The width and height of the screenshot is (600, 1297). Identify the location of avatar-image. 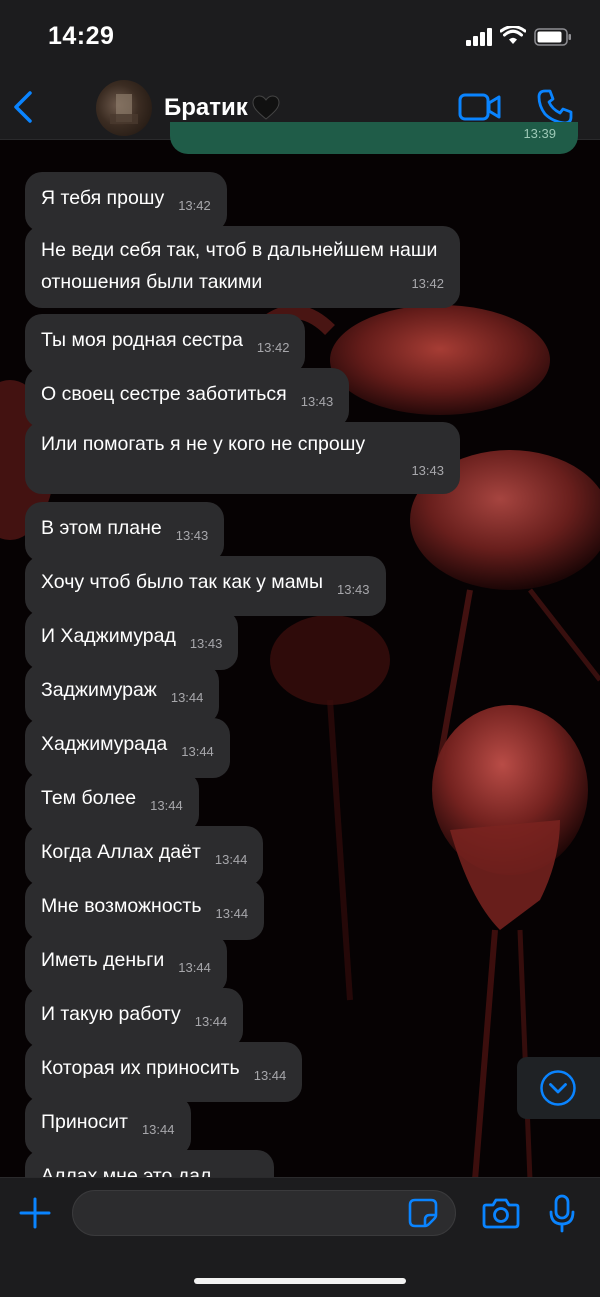
(124, 109).